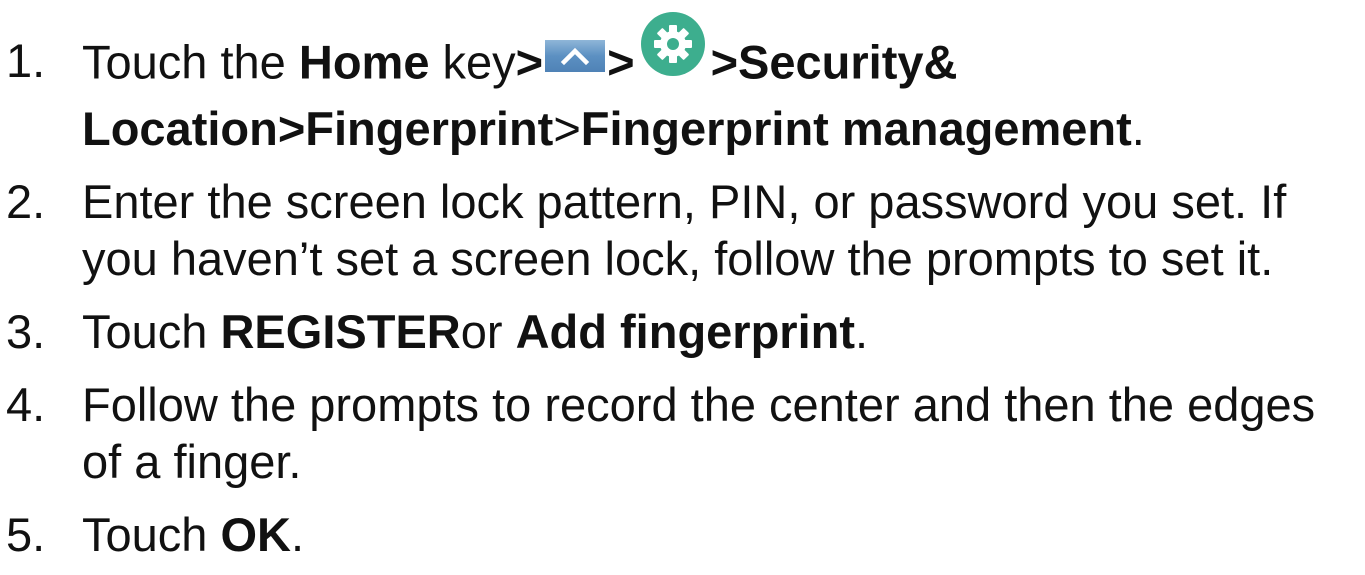 Image resolution: width=1365 pixels, height=575 pixels. What do you see at coordinates (318, 128) in the screenshot?
I see `location-fingerprint-label: Location>Fingerprint` at bounding box center [318, 128].